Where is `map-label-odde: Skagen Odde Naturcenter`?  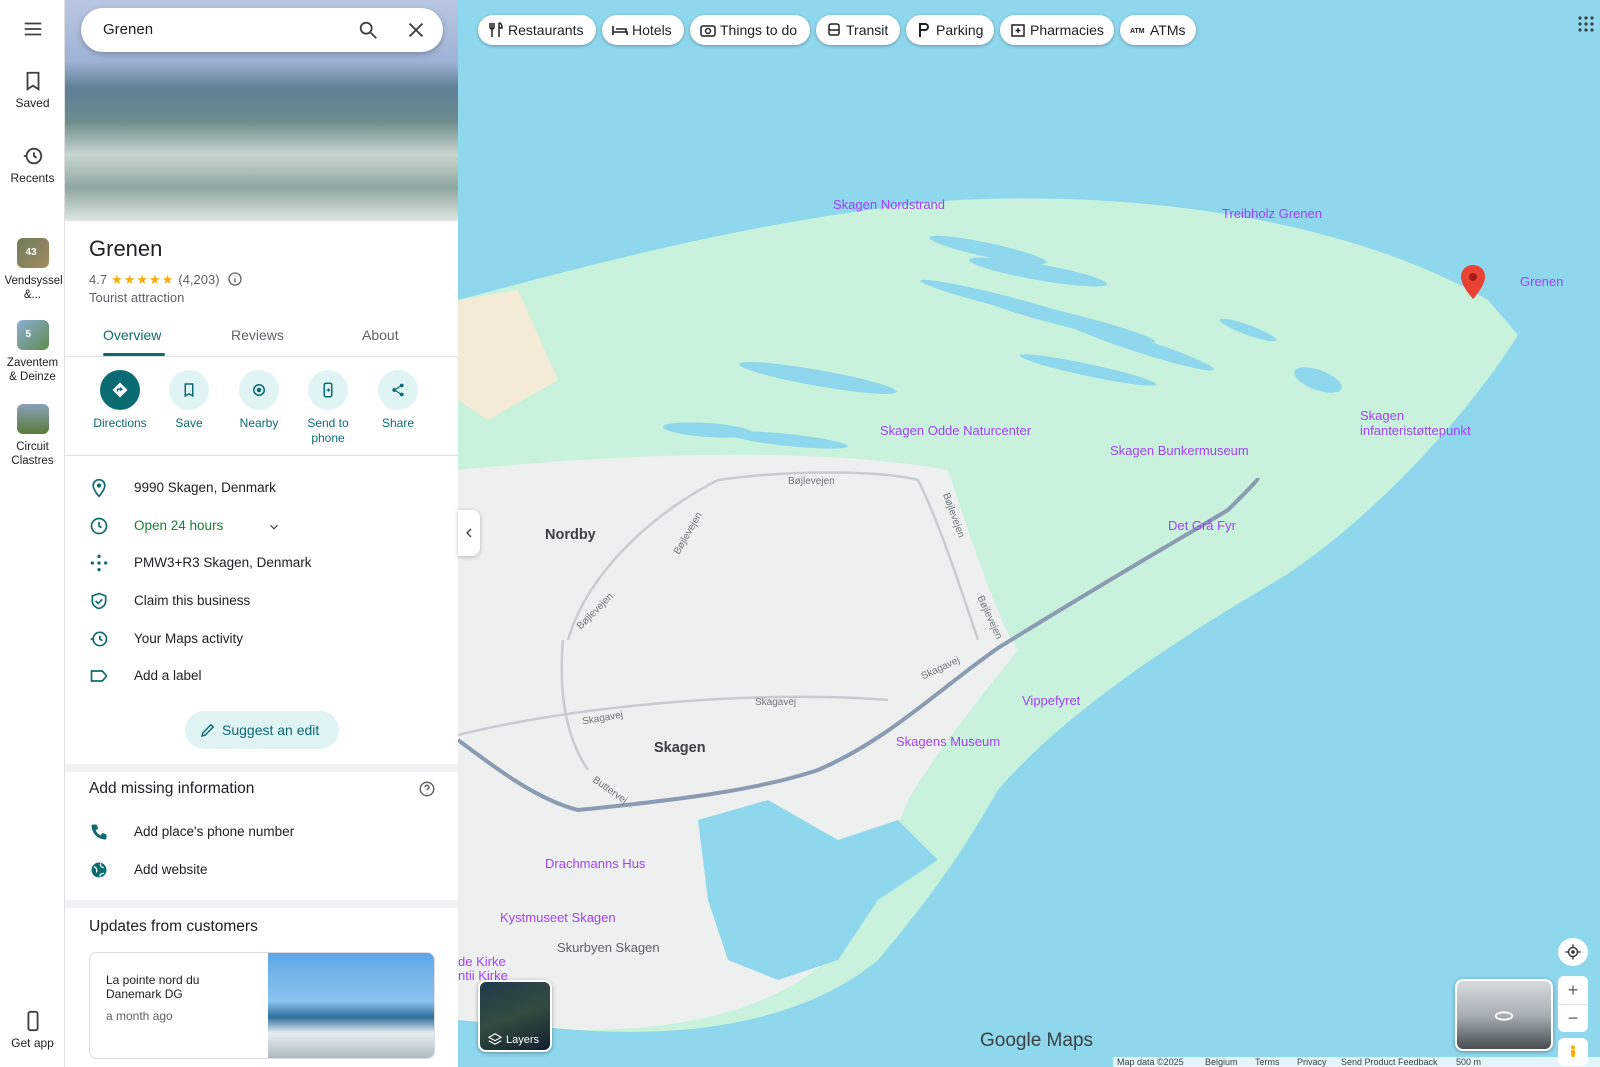
map-label-odde: Skagen Odde Naturcenter is located at coordinates (955, 430).